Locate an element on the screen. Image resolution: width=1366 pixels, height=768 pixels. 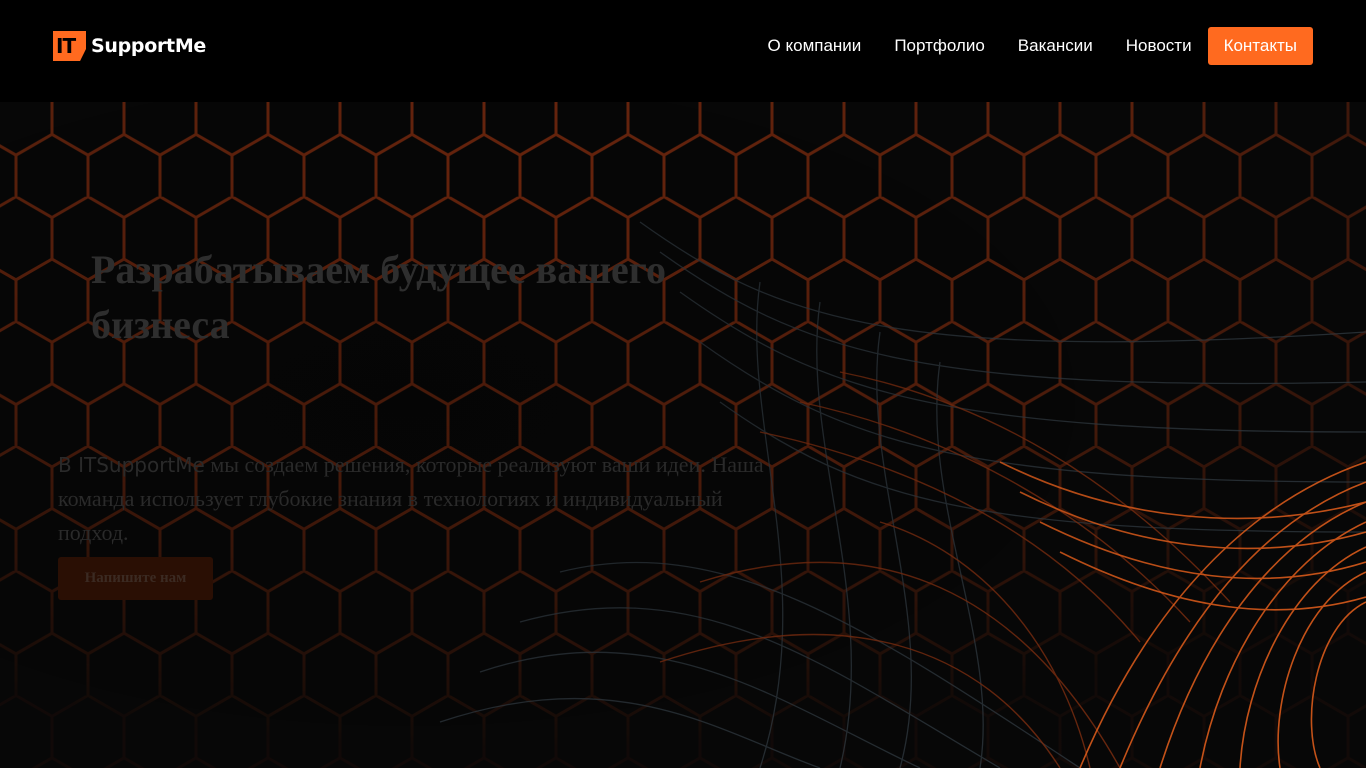
hero-description-brand: В ITSupportMe is located at coordinates (131, 465).